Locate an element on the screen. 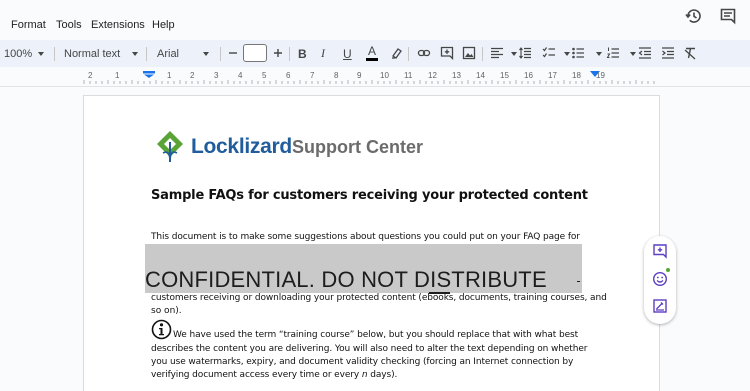 This screenshot has width=750, height=391. link-icon is located at coordinates (424, 53).